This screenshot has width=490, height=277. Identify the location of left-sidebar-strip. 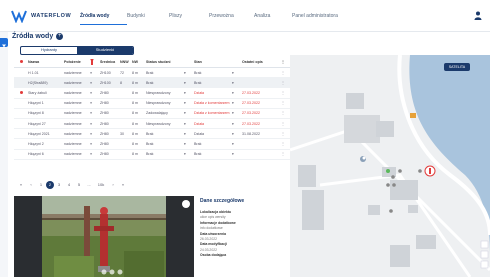
(4, 154).